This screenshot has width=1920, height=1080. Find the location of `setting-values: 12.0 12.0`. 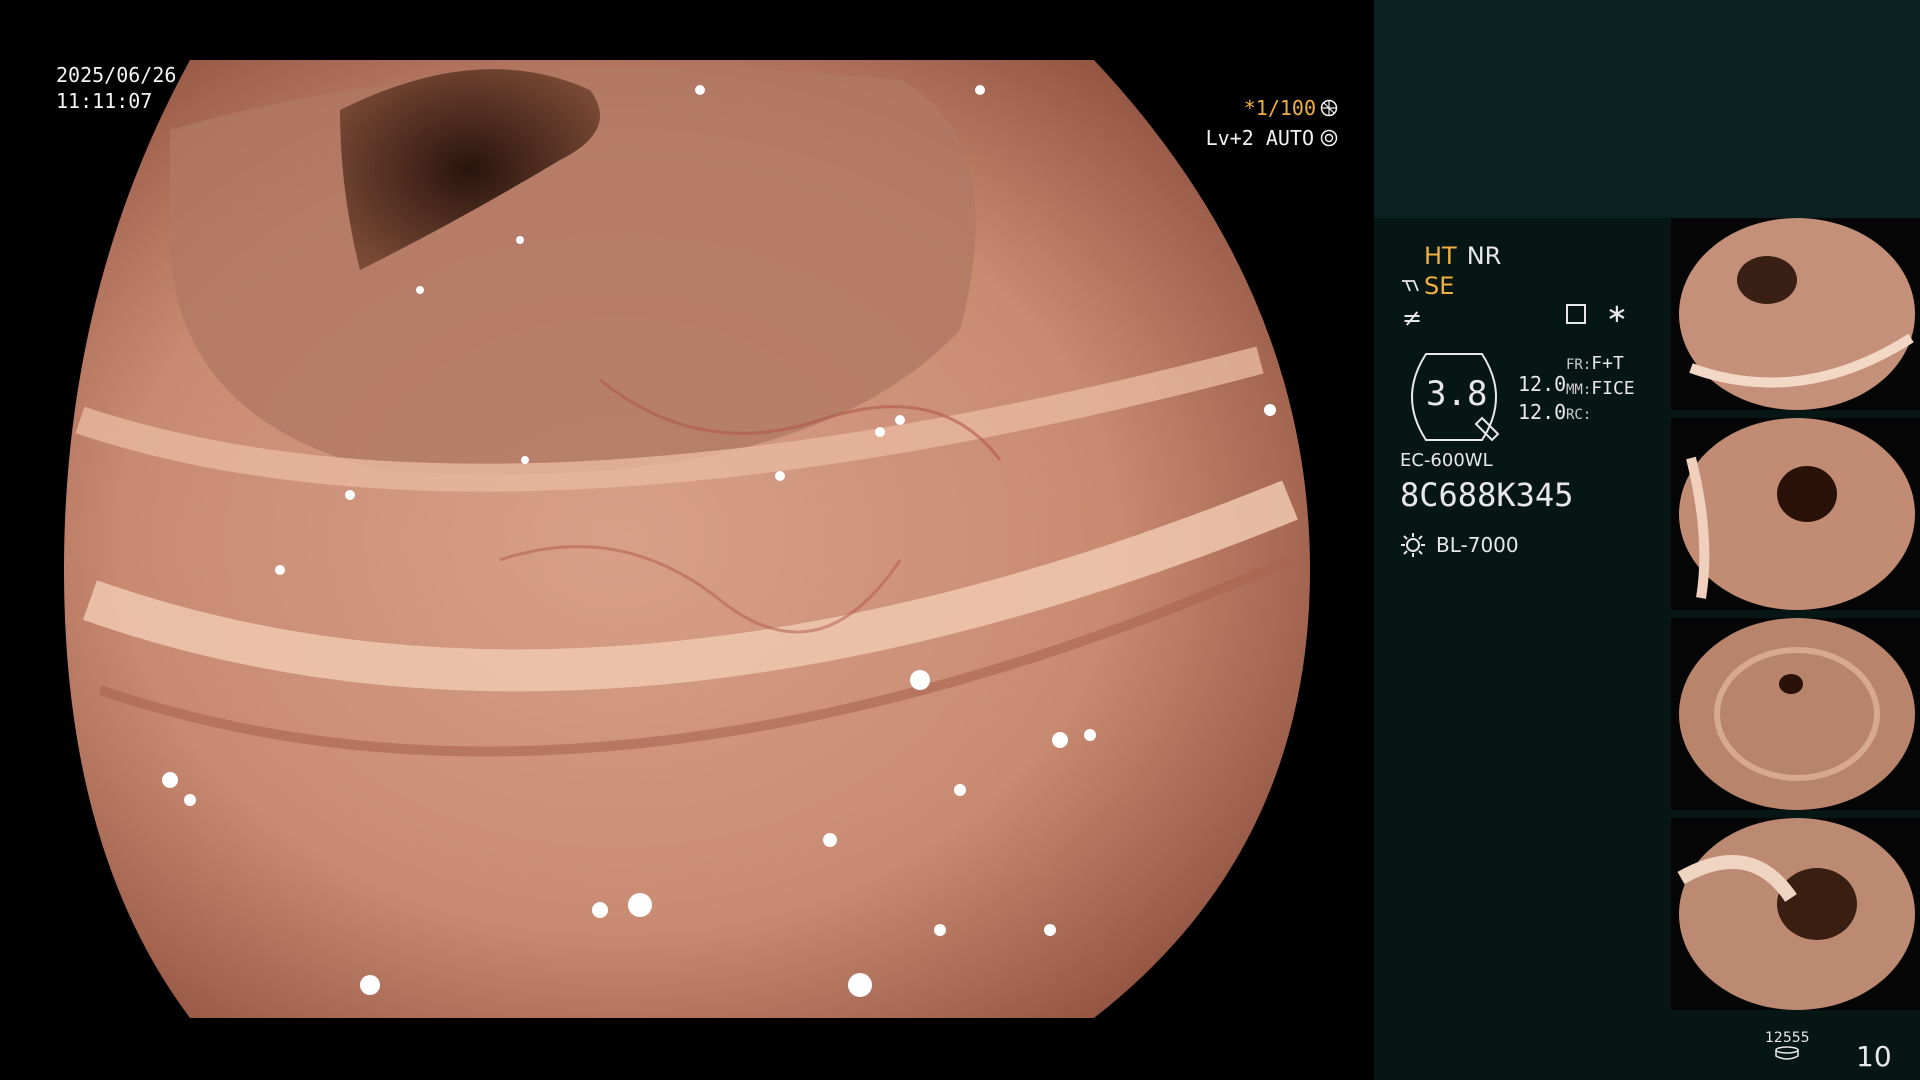

setting-values: 12.0 12.0 is located at coordinates (1542, 398).